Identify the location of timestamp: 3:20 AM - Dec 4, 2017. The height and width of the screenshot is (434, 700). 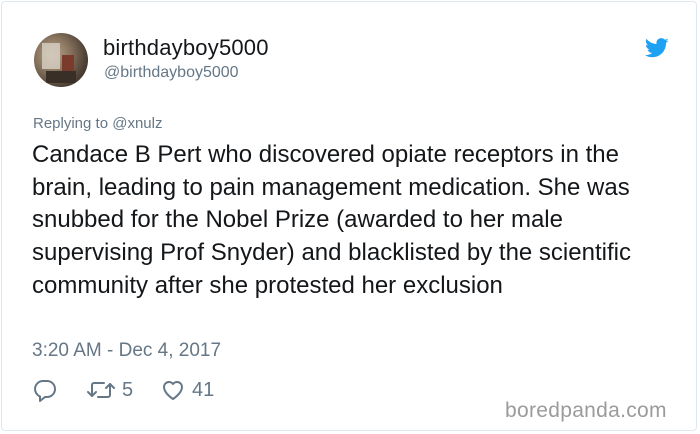
(126, 351).